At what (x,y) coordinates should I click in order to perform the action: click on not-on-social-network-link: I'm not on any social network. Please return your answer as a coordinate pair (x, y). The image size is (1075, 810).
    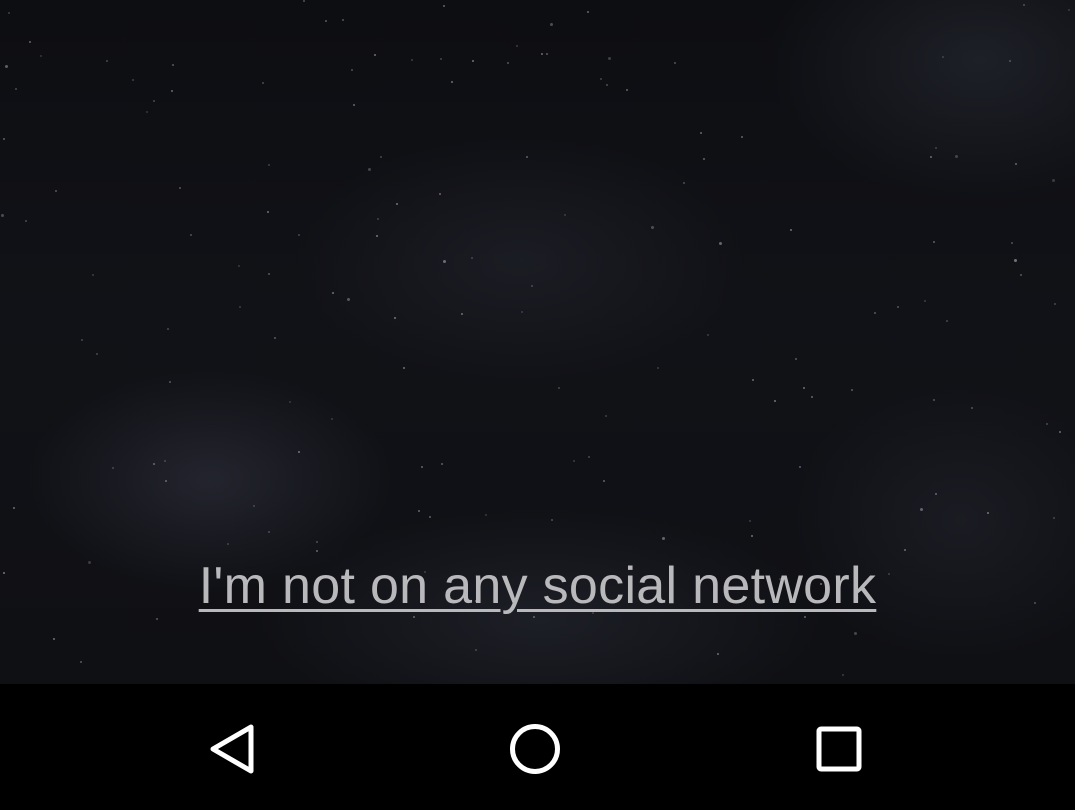
    Looking at the image, I should click on (537, 586).